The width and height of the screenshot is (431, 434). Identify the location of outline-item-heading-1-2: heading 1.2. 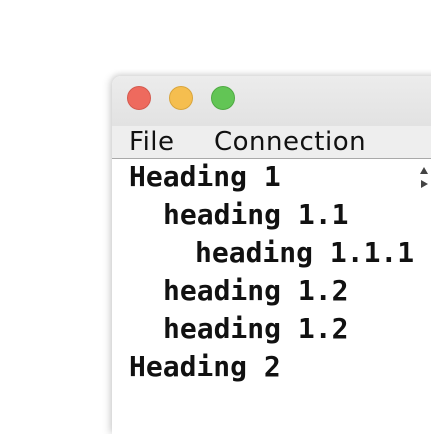
(255, 291).